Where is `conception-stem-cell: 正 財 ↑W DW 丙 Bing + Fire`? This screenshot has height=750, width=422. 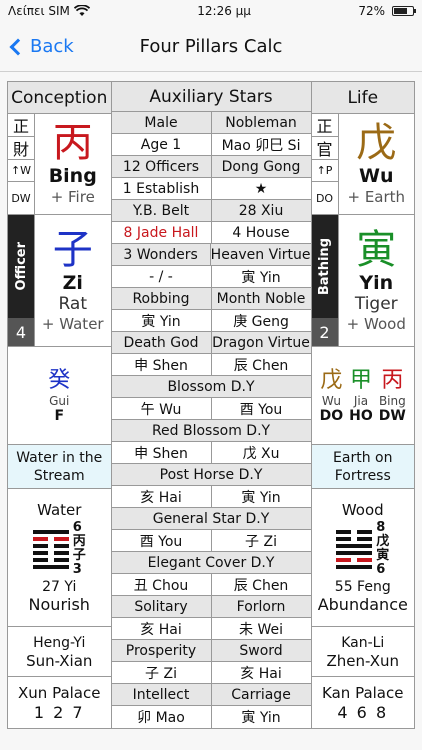 conception-stem-cell: 正 財 ↑W DW 丙 Bing + Fire is located at coordinates (59, 164).